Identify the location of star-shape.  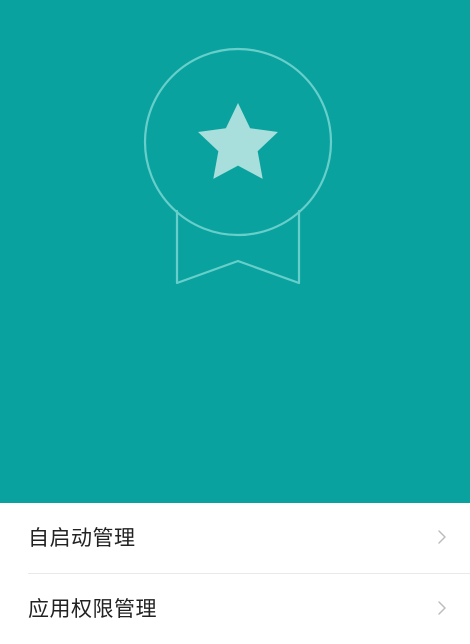
(238, 141).